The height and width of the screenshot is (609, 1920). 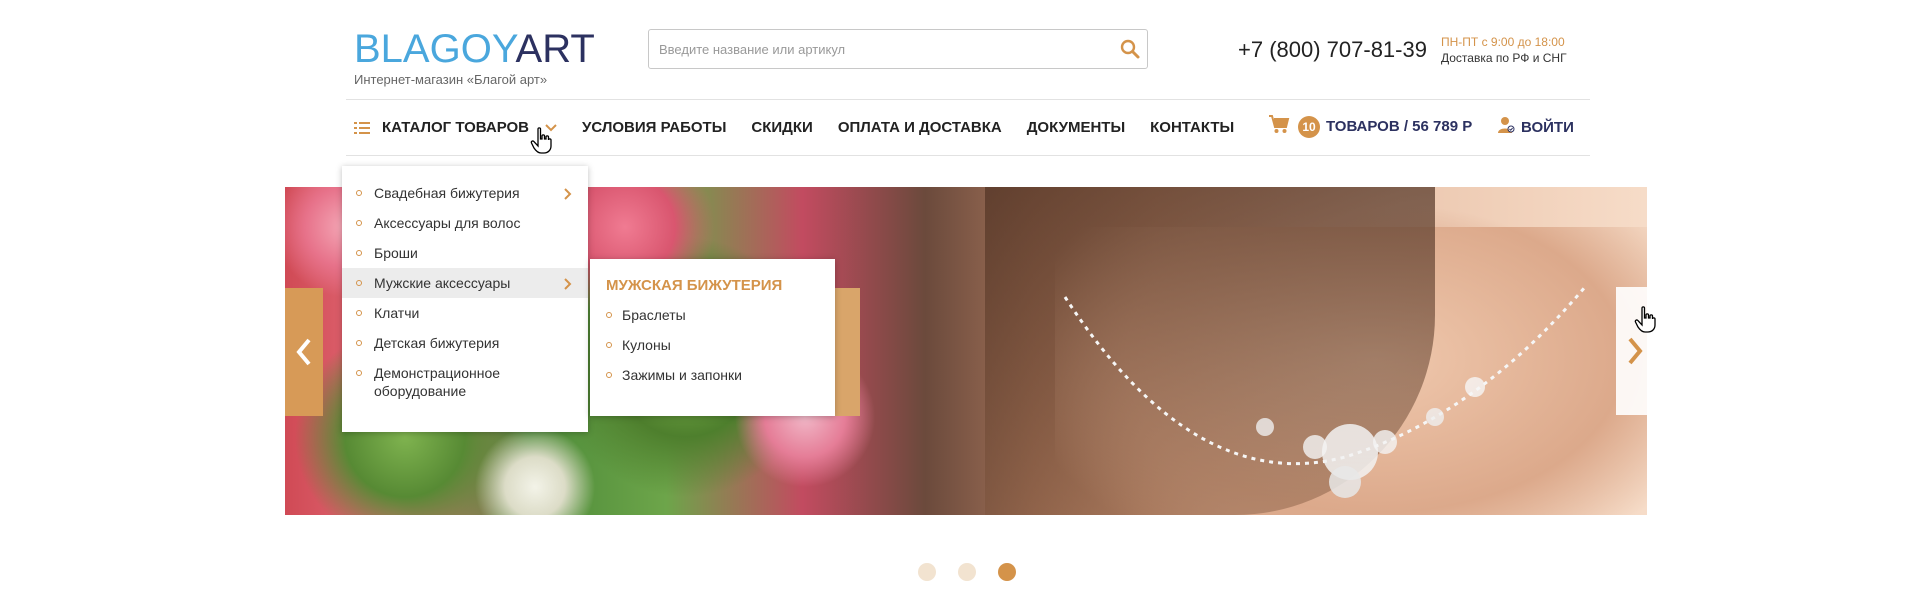 What do you see at coordinates (437, 382) in the screenshot?
I see `catalog-item-label: Демонстрационное оборудование` at bounding box center [437, 382].